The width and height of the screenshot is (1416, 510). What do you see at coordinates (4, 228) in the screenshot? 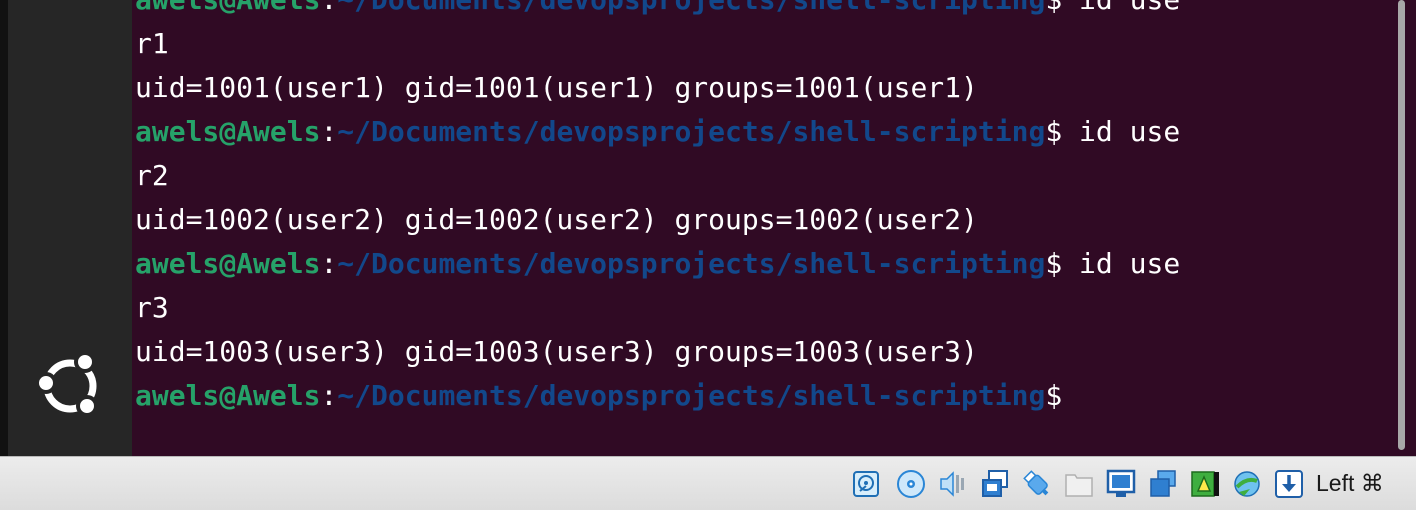
I see `window-edge` at bounding box center [4, 228].